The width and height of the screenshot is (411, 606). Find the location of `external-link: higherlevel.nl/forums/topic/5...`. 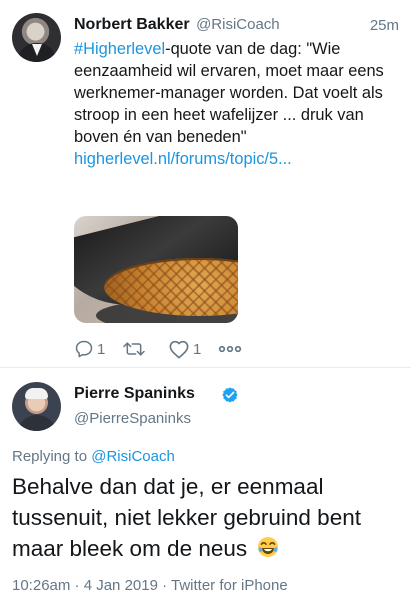

external-link: higherlevel.nl/forums/topic/5... is located at coordinates (183, 159).